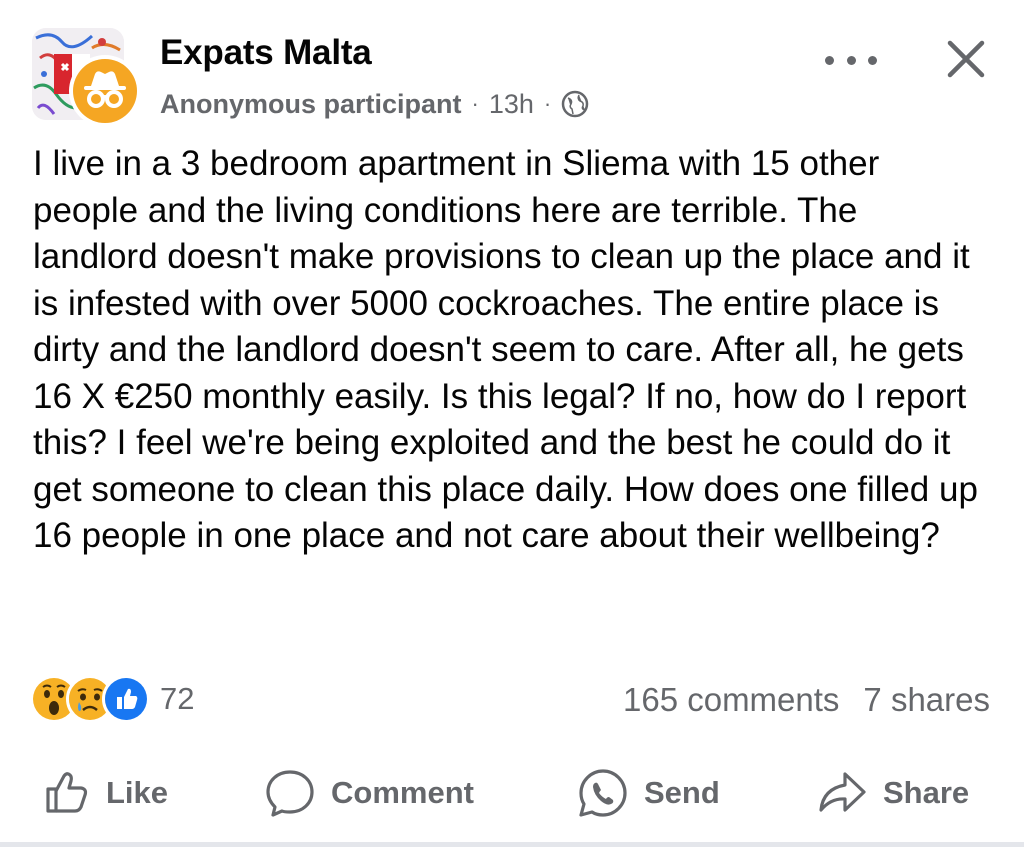 This screenshot has height=847, width=1024. I want to click on anonymous-avatar, so click(105, 91).